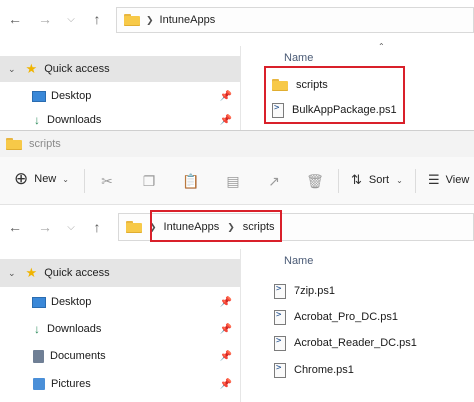 The width and height of the screenshot is (474, 402). What do you see at coordinates (346, 317) in the screenshot?
I see `file-name: Acrobat_Pro_DC.ps1` at bounding box center [346, 317].